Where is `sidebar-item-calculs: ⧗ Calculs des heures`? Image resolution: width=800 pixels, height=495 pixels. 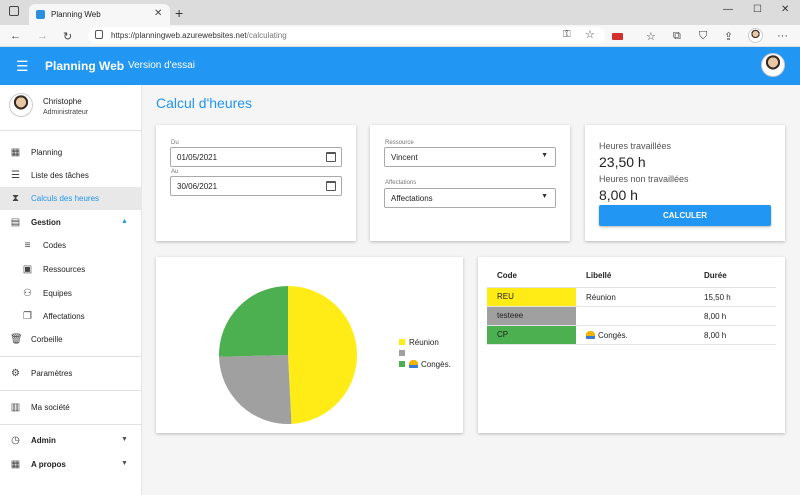 sidebar-item-calculs: ⧗ Calculs des heures is located at coordinates (71, 198).